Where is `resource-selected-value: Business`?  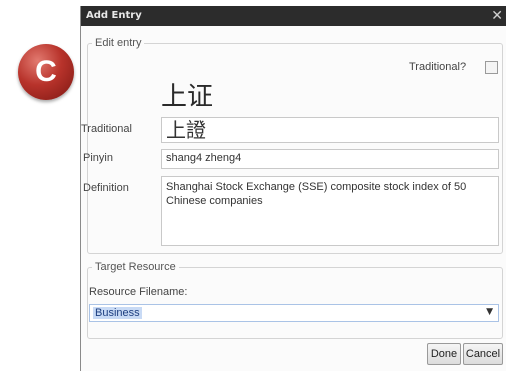
resource-selected-value: Business is located at coordinates (117, 313).